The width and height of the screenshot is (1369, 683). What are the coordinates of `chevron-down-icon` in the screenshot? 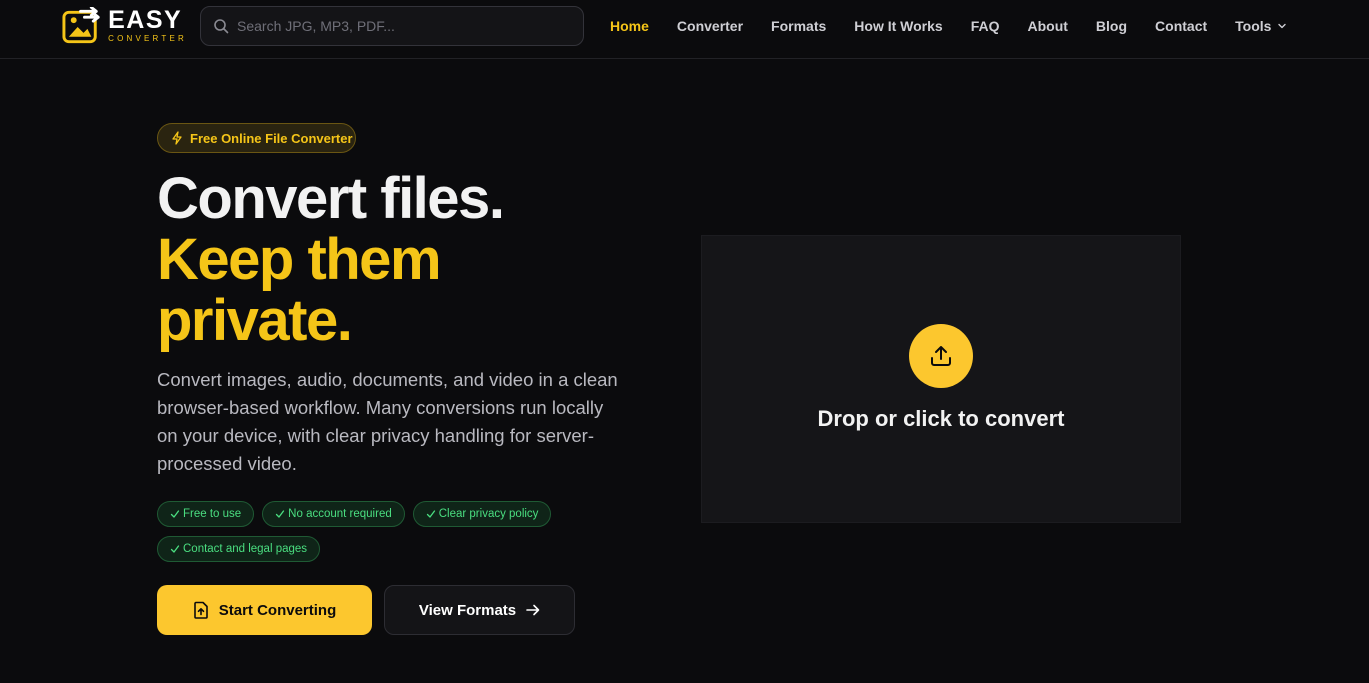 It's located at (1282, 26).